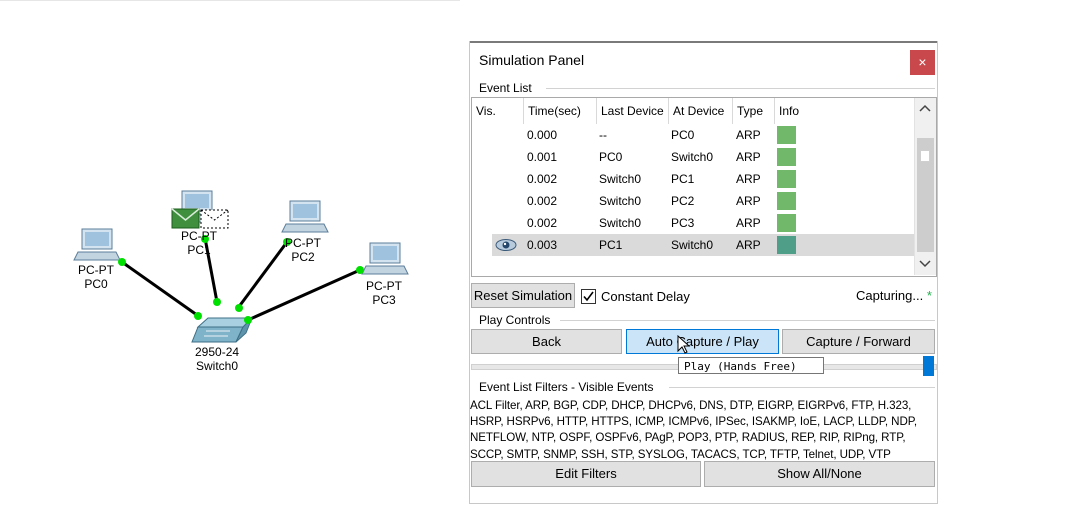 The image size is (1073, 512). Describe the element at coordinates (505, 88) in the screenshot. I see `event-list-label: Event List` at that location.